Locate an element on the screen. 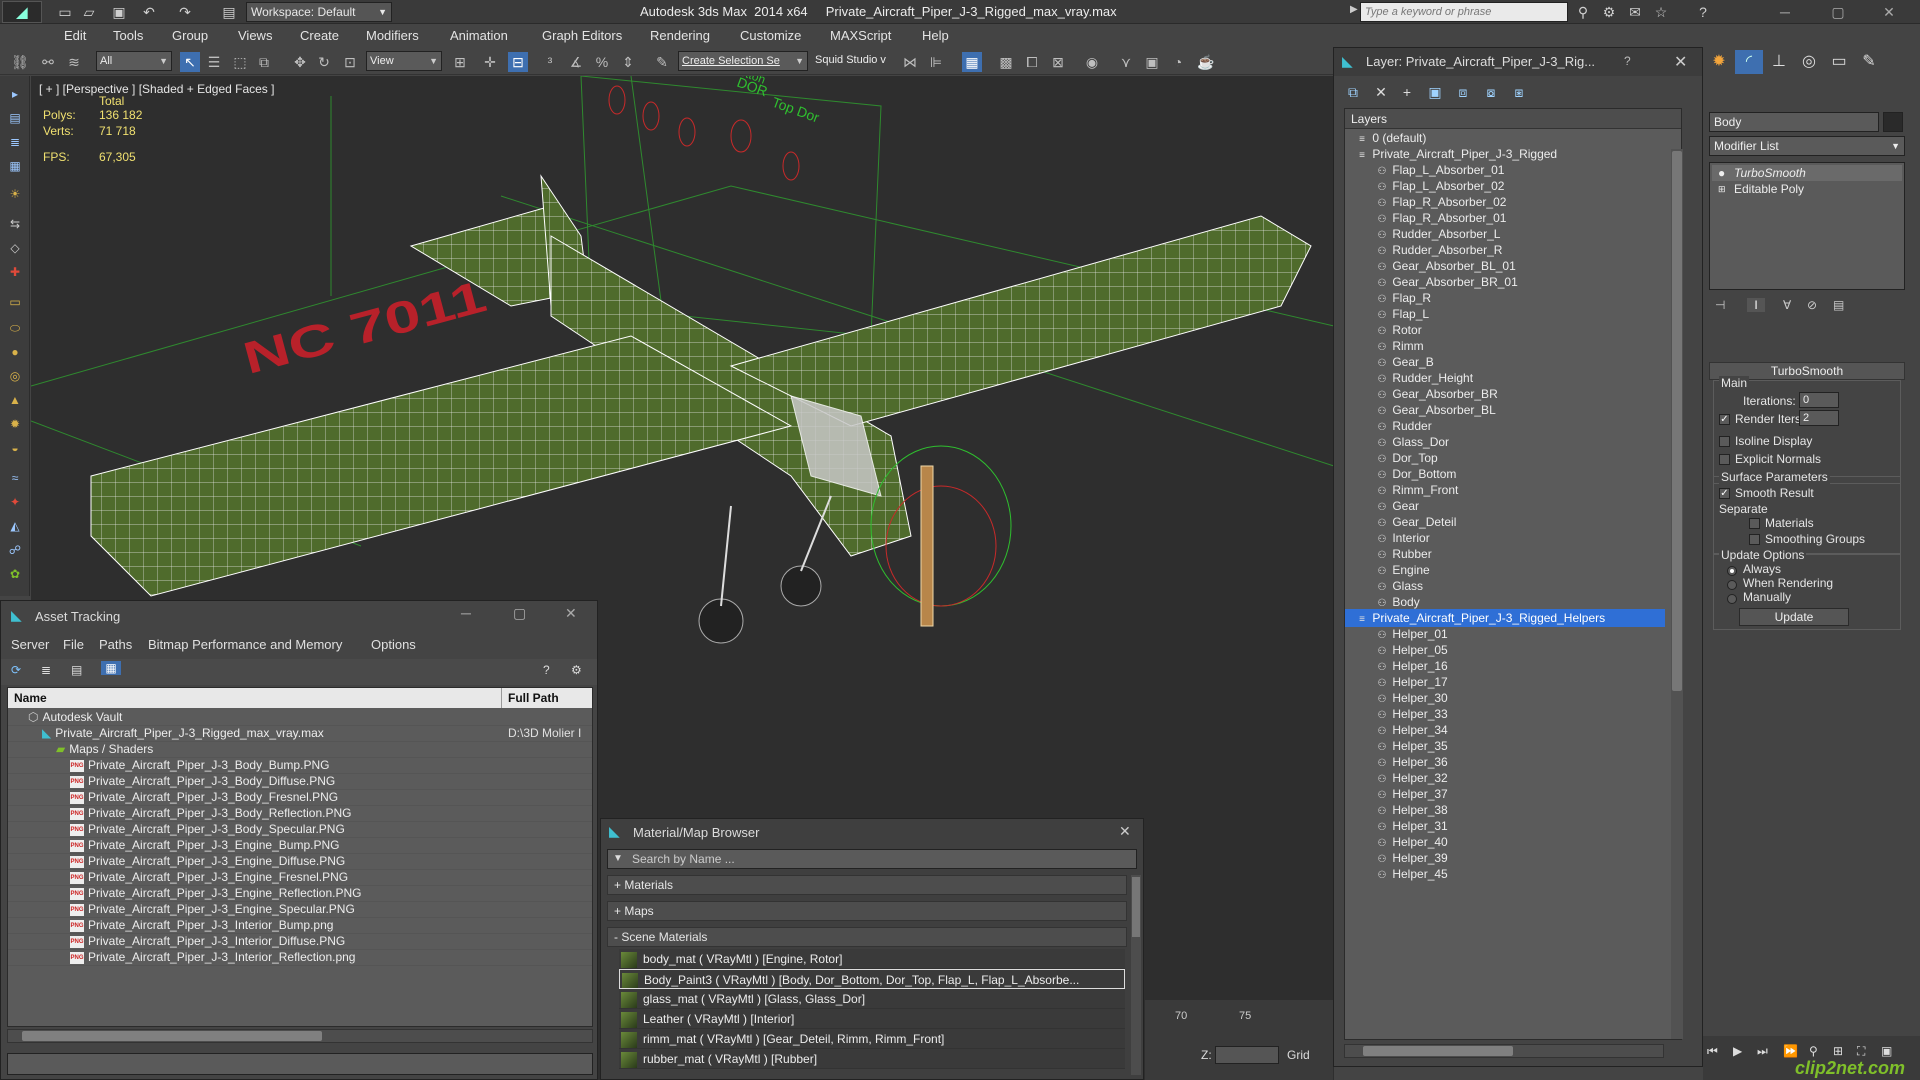  bones-tool-icon: ☍ is located at coordinates (15, 550).